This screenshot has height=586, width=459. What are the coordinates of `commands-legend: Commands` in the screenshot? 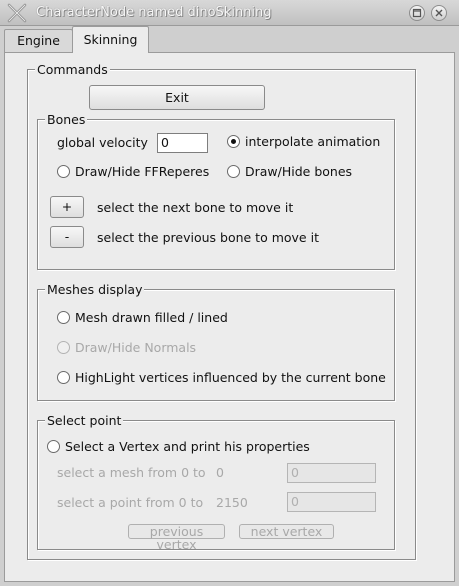 It's located at (72, 69).